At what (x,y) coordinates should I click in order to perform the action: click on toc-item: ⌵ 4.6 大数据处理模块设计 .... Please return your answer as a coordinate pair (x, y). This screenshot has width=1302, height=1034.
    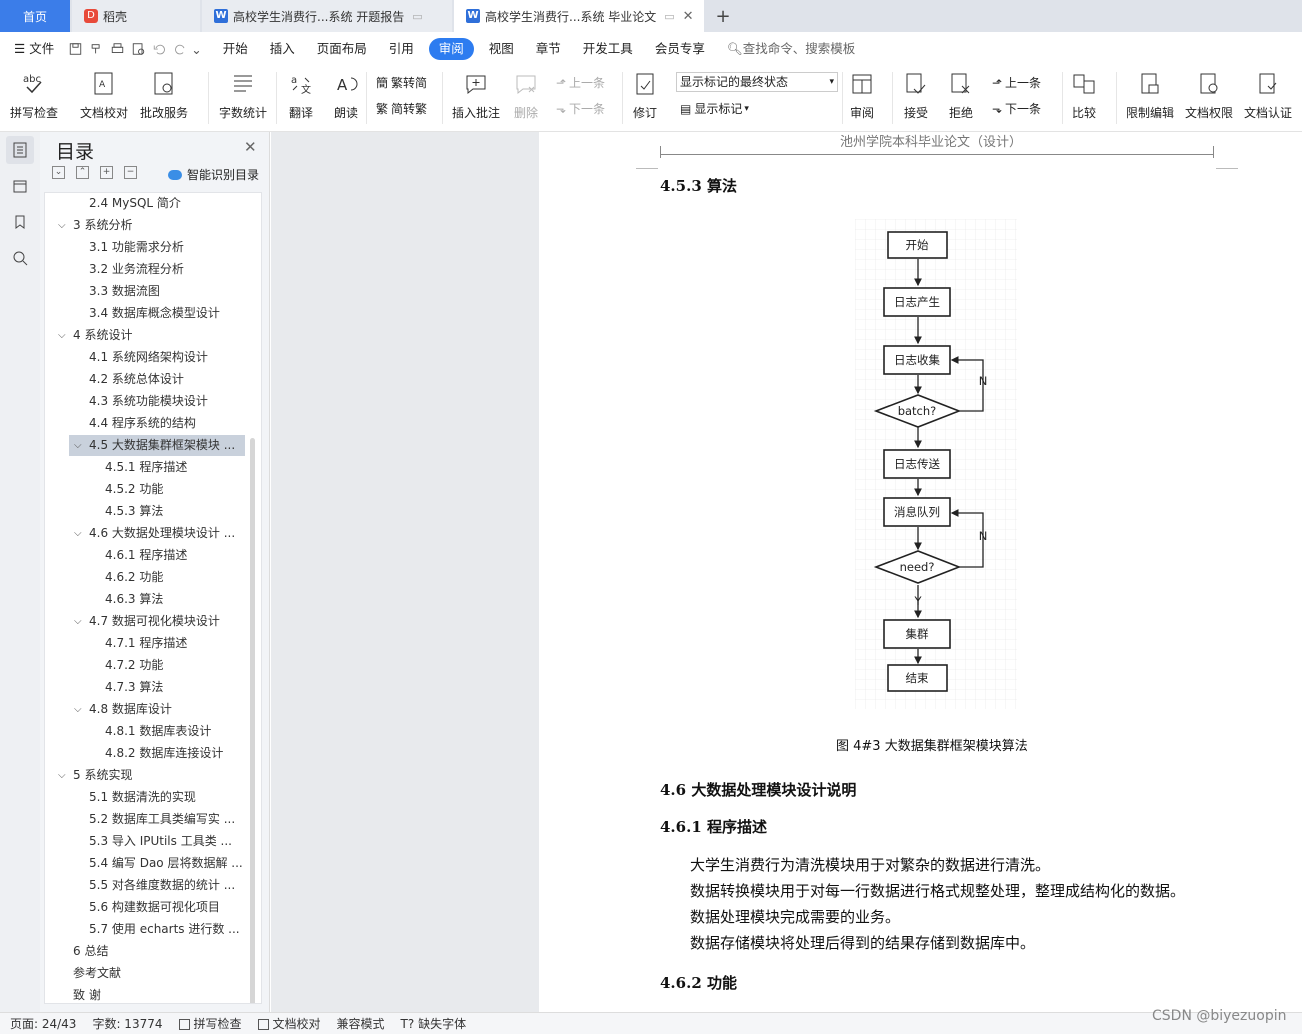
    Looking at the image, I should click on (145, 533).